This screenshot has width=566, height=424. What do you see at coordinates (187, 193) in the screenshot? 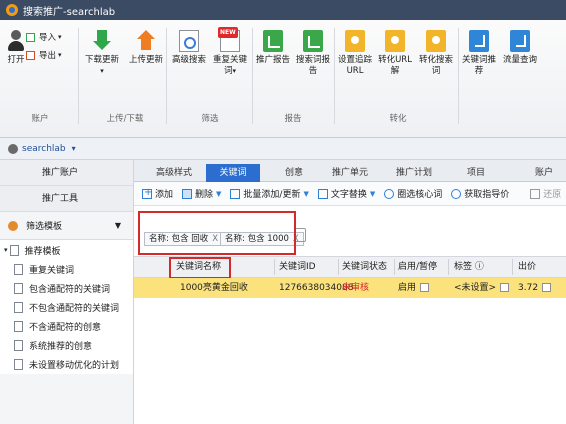
I see `trash-icon` at bounding box center [187, 193].